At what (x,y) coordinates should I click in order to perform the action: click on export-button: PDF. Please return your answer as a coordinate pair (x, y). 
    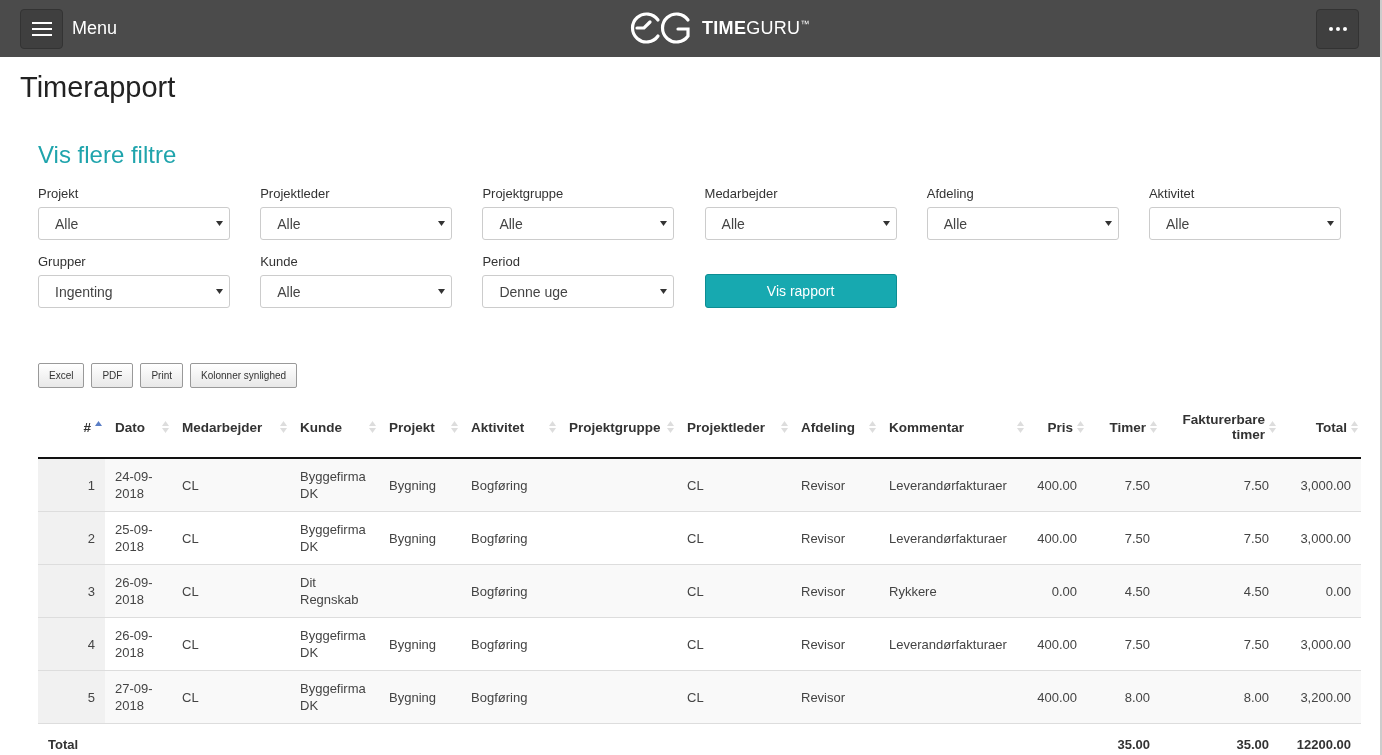
    Looking at the image, I should click on (112, 375).